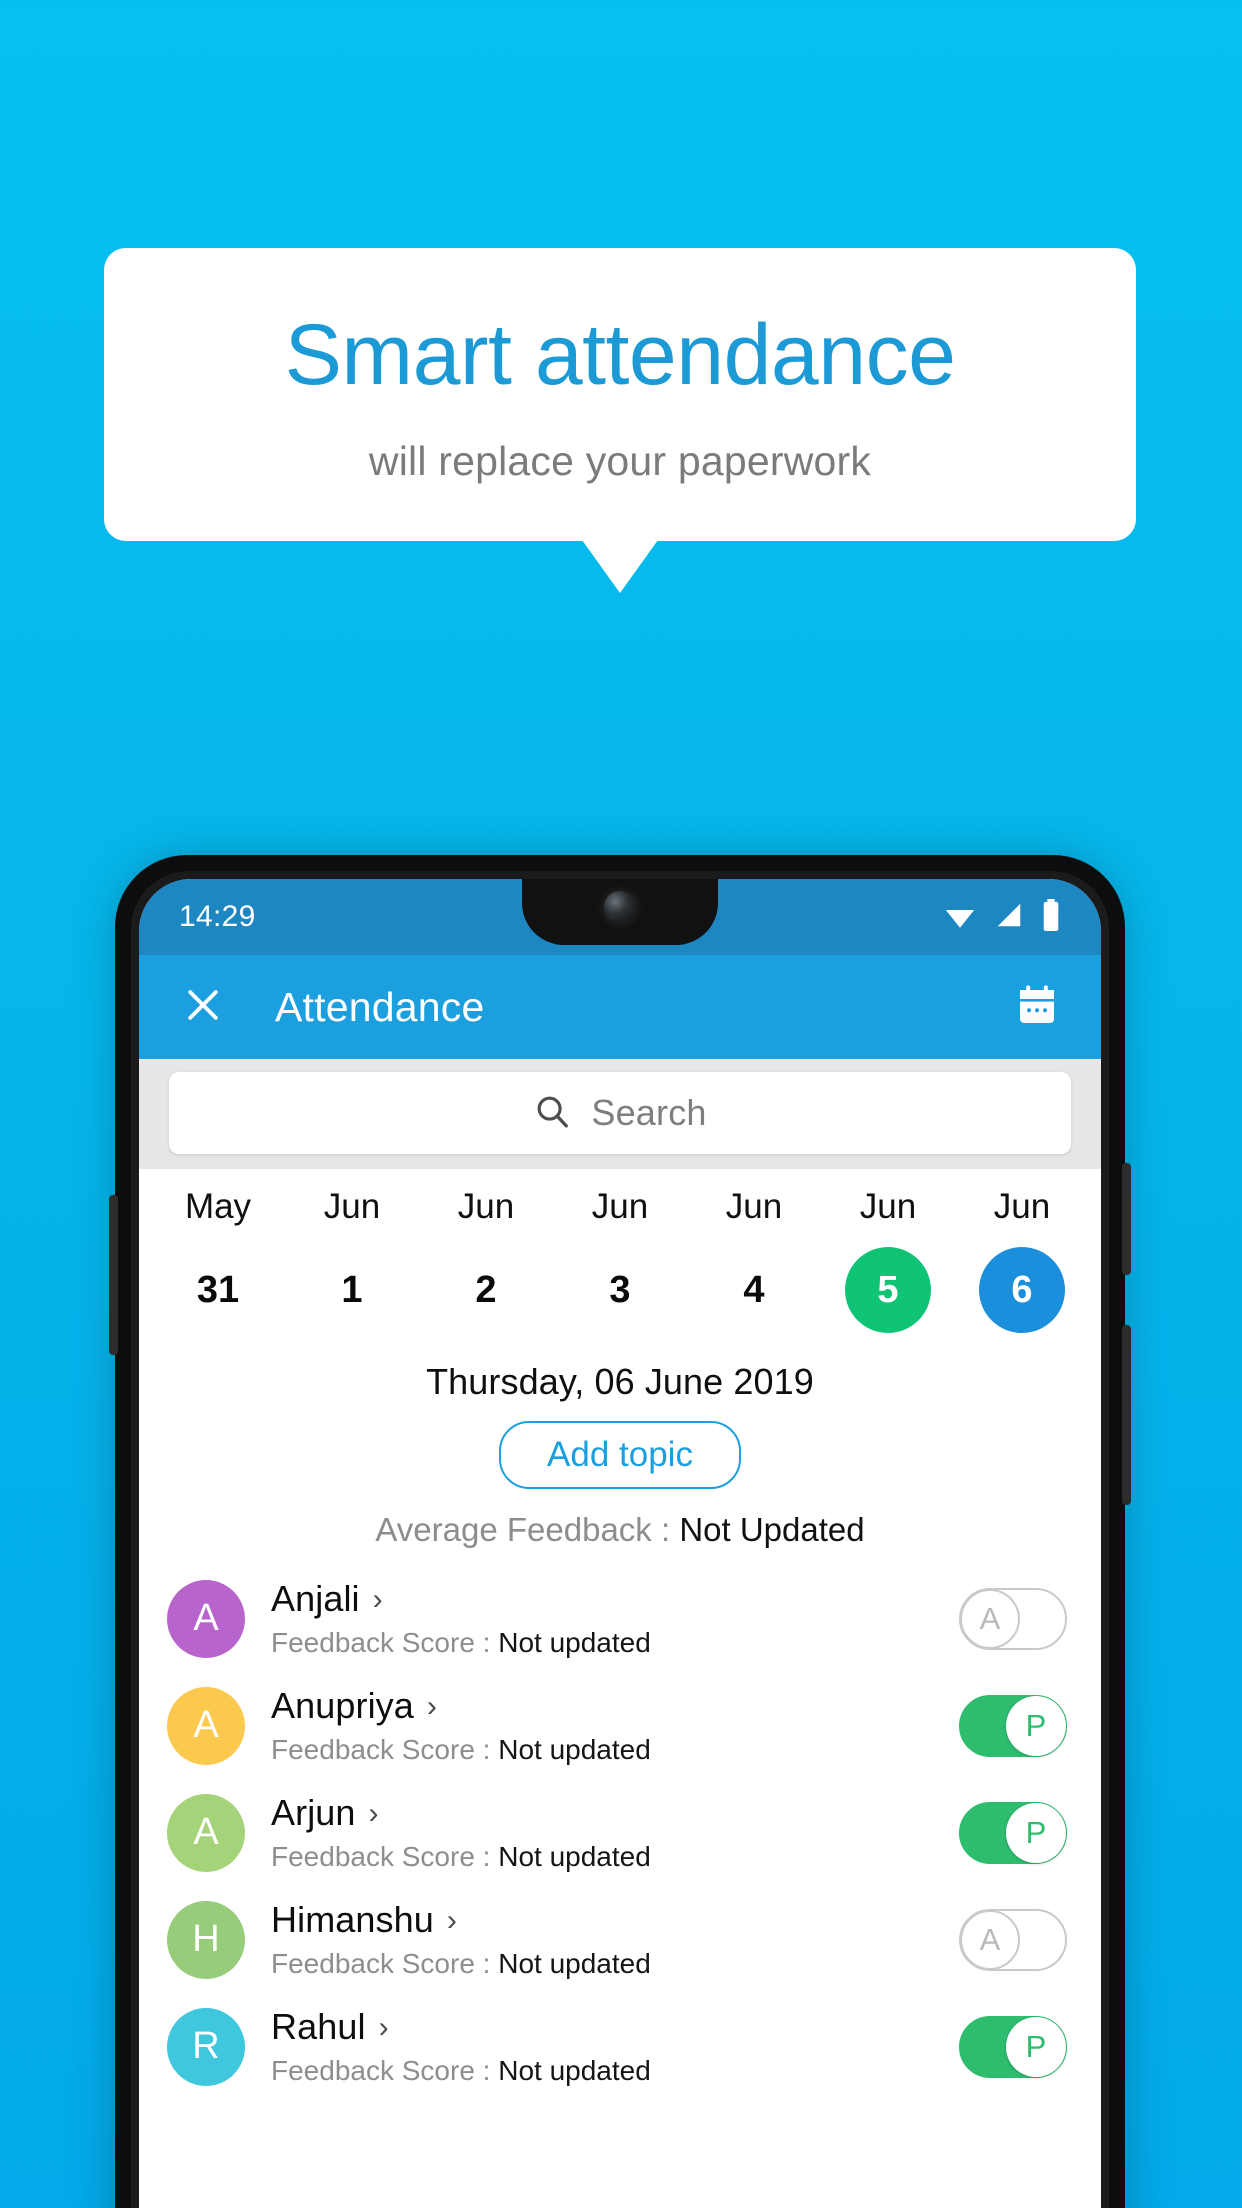  Describe the element at coordinates (315, 1598) in the screenshot. I see `student-name: Anjali` at that location.